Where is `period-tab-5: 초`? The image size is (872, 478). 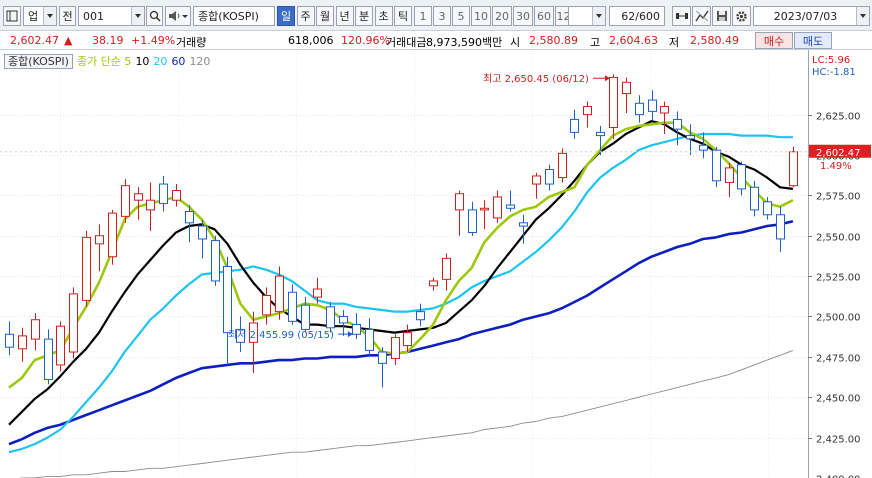 period-tab-5: 초 is located at coordinates (383, 16).